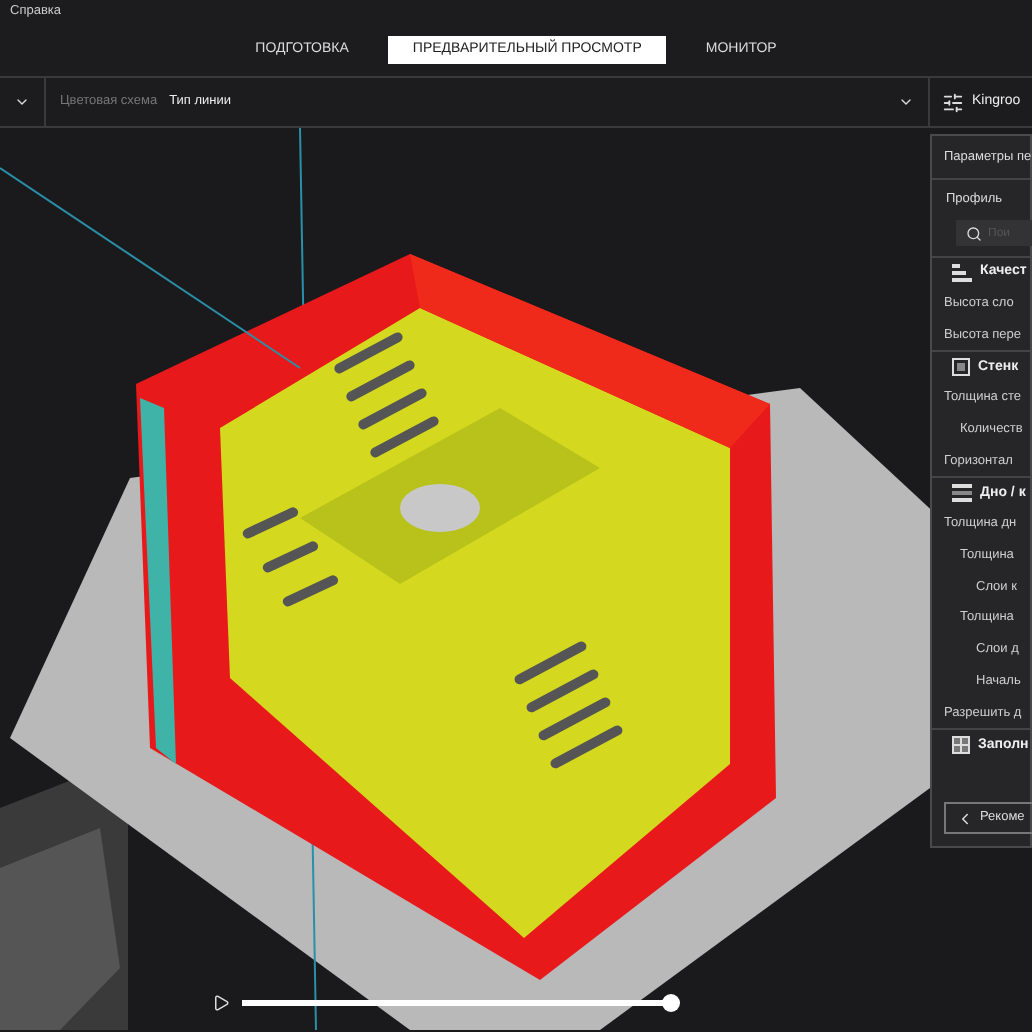  What do you see at coordinates (974, 233) in the screenshot?
I see `search-icon` at bounding box center [974, 233].